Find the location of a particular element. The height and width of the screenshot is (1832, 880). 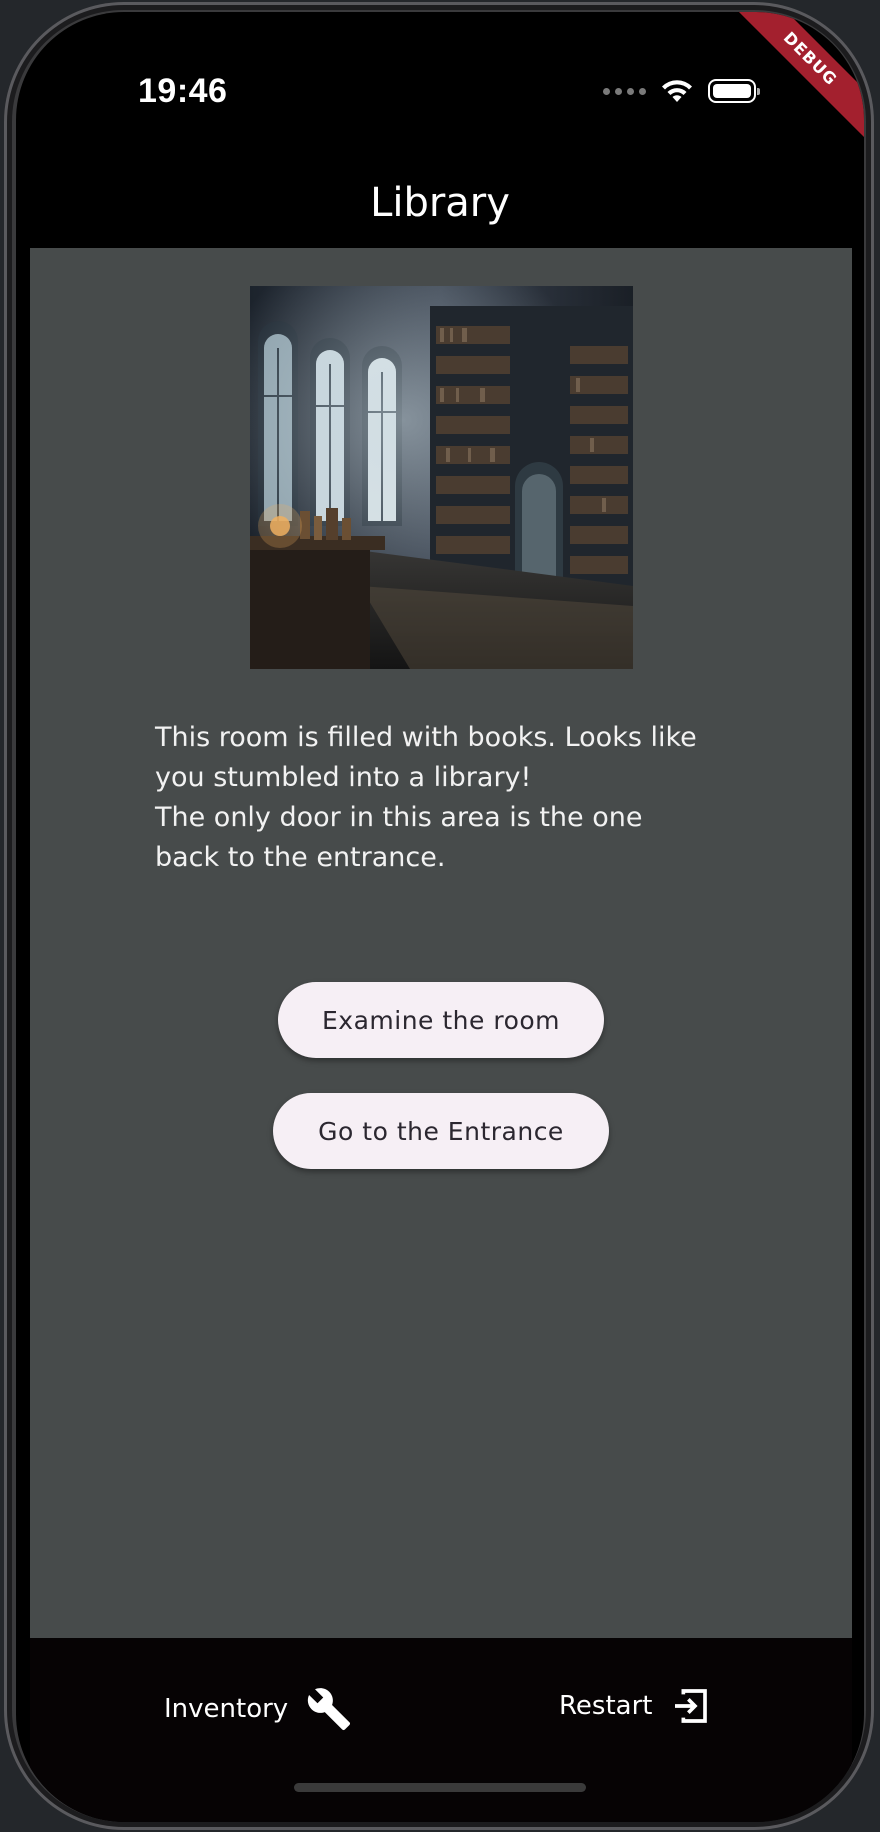

examine-room-button: Examine the room is located at coordinates (441, 1020).